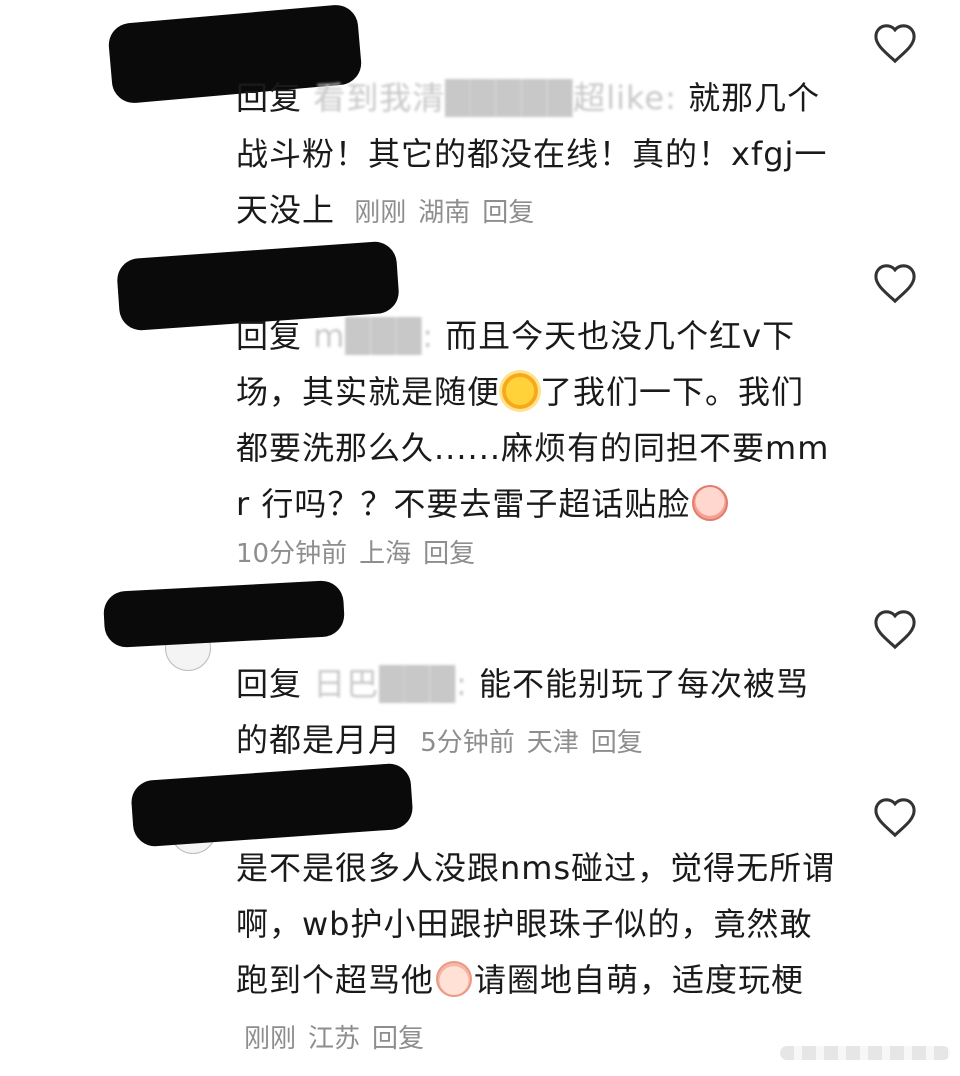  What do you see at coordinates (454, 979) in the screenshot?
I see `cute-face-emoji-icon` at bounding box center [454, 979].